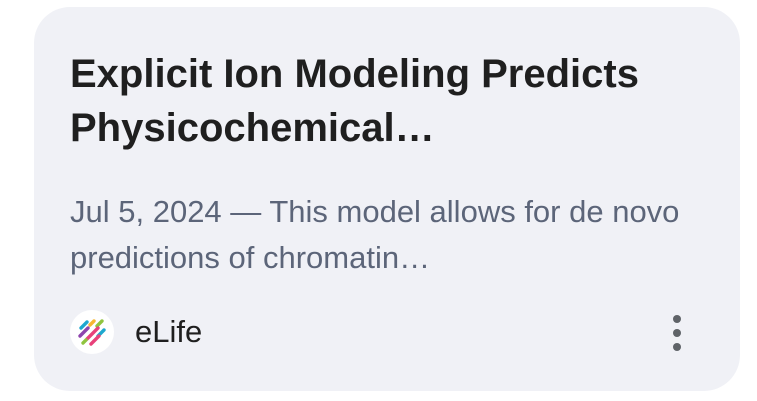 The width and height of the screenshot is (757, 401). I want to click on elife-logo-icon, so click(92, 332).